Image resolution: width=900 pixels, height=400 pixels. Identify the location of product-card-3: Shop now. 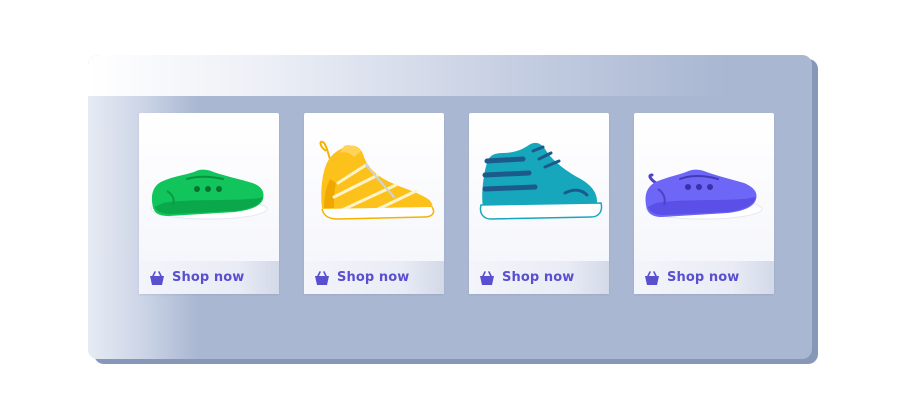
(539, 203).